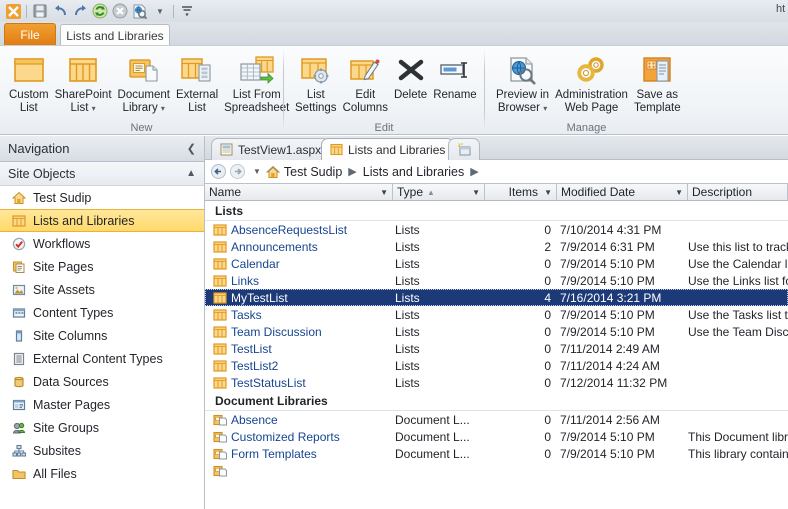 The width and height of the screenshot is (788, 509). What do you see at coordinates (522, 82) in the screenshot?
I see `preview-in-browser-button: Preview in Browser ▾` at bounding box center [522, 82].